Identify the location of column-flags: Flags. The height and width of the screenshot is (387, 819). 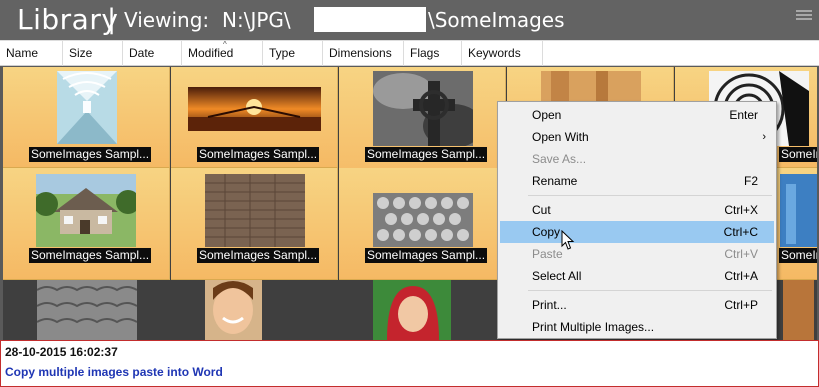
(433, 53).